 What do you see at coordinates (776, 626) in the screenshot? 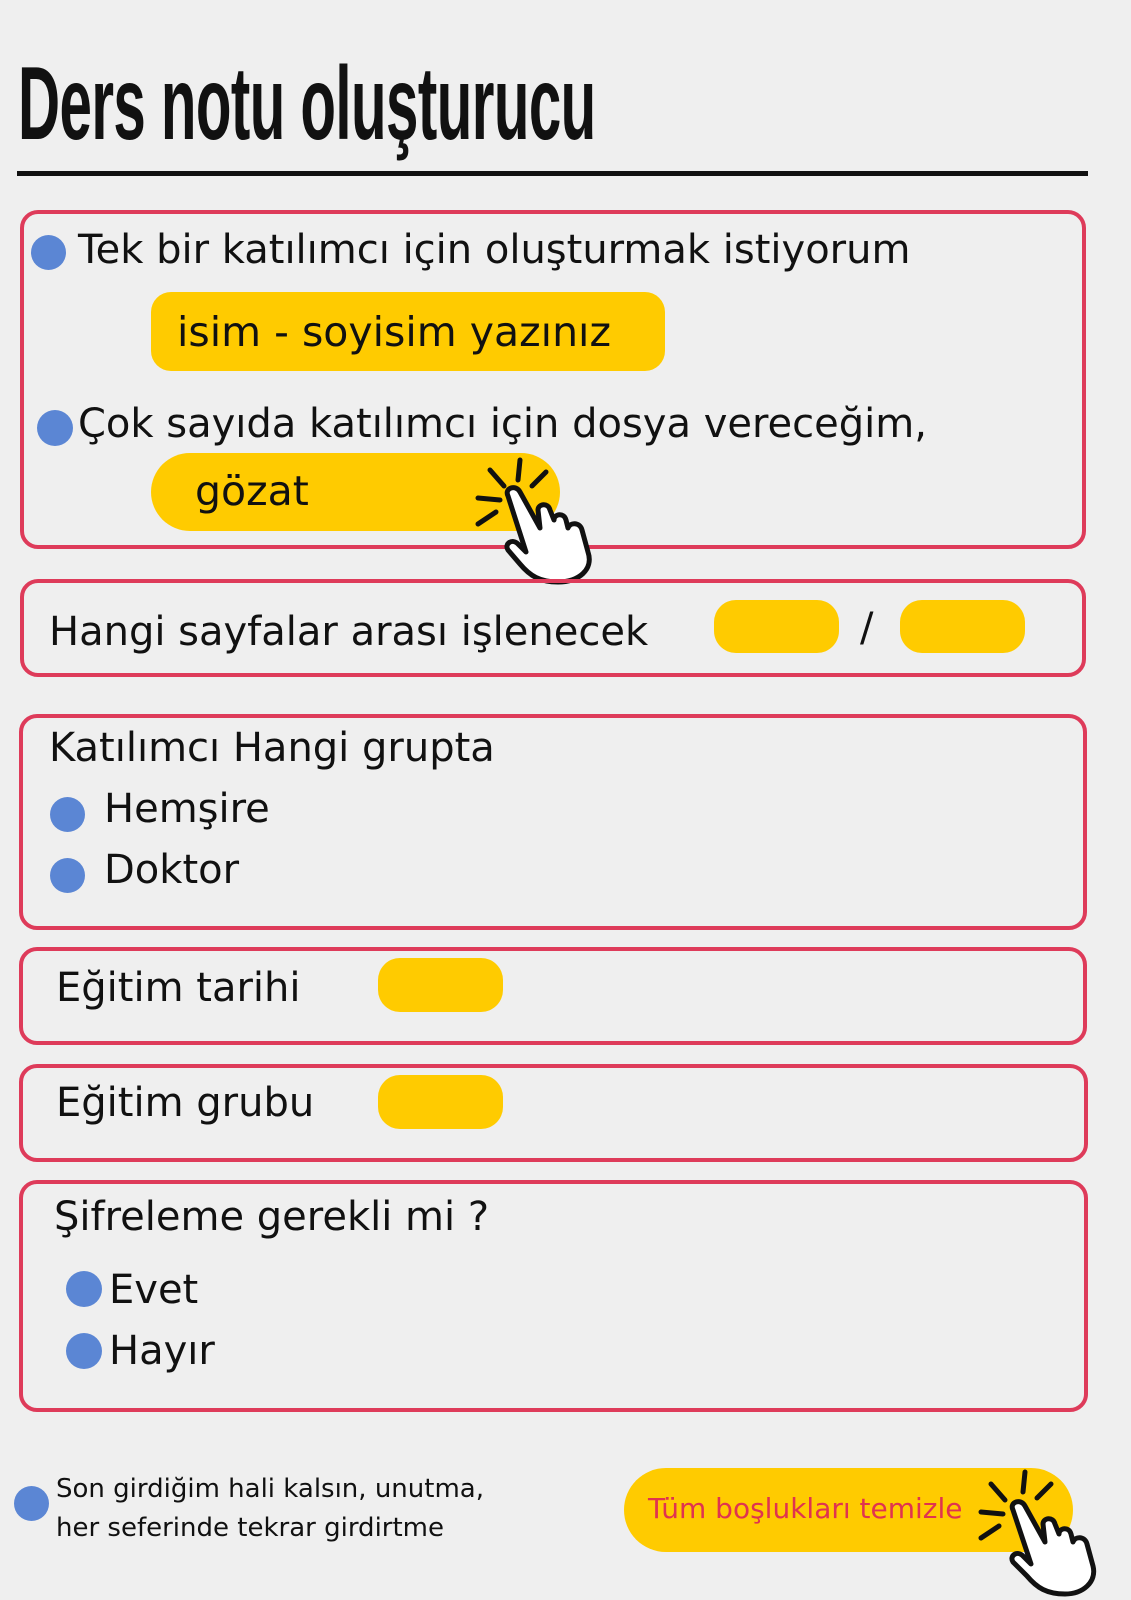
I see `page-from-input` at bounding box center [776, 626].